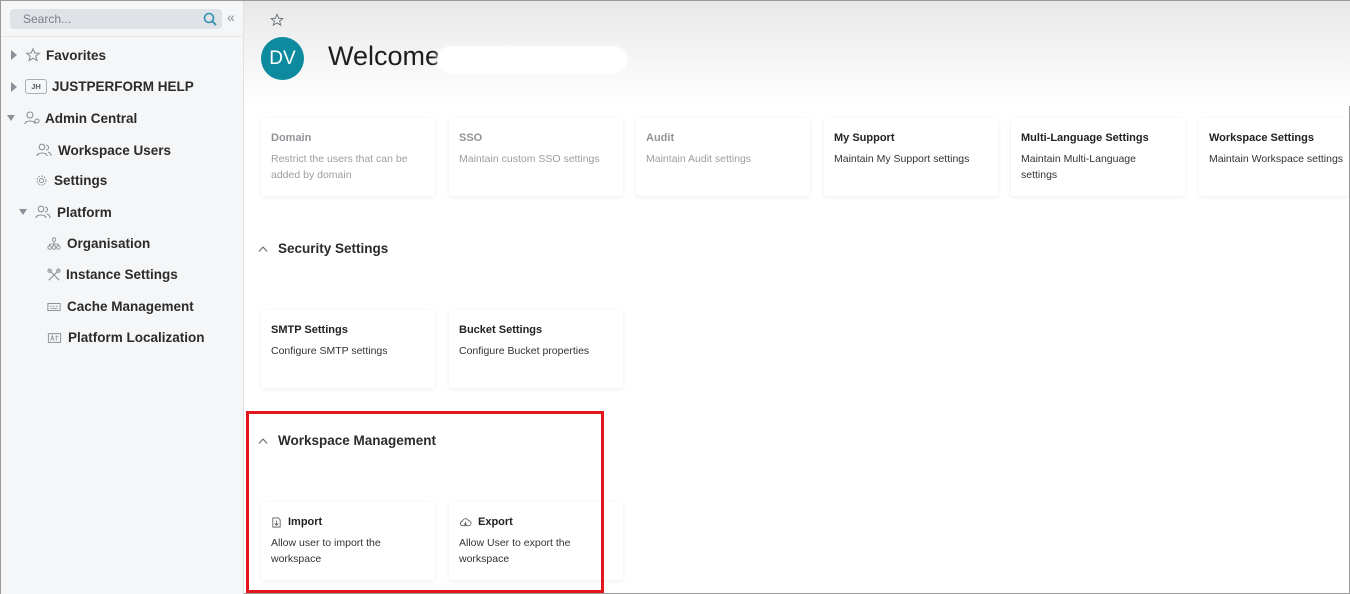 This screenshot has width=1350, height=594. I want to click on sidebar-item-label: Platform, so click(84, 212).